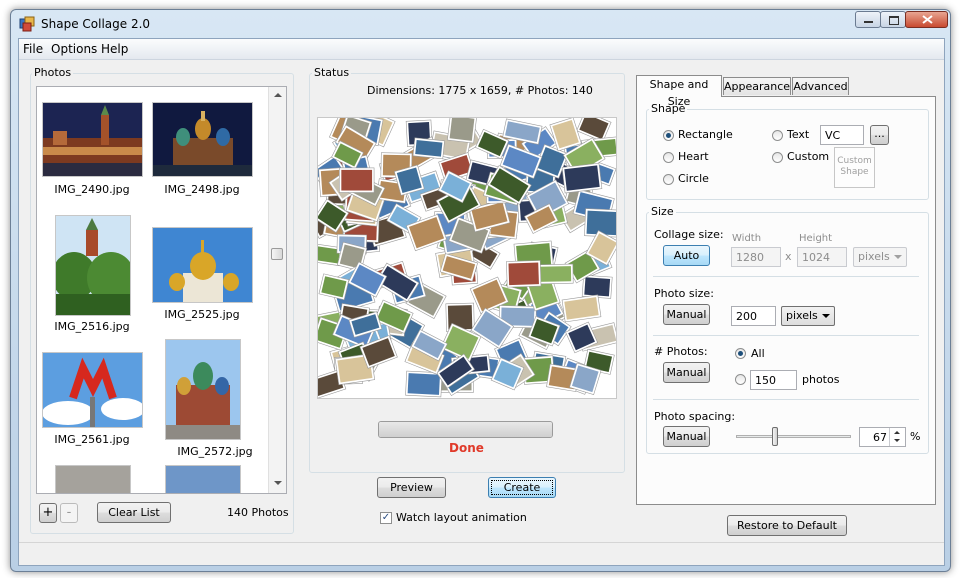 This screenshot has height=578, width=963. I want to click on spacing-value-input: 67, so click(882, 437).